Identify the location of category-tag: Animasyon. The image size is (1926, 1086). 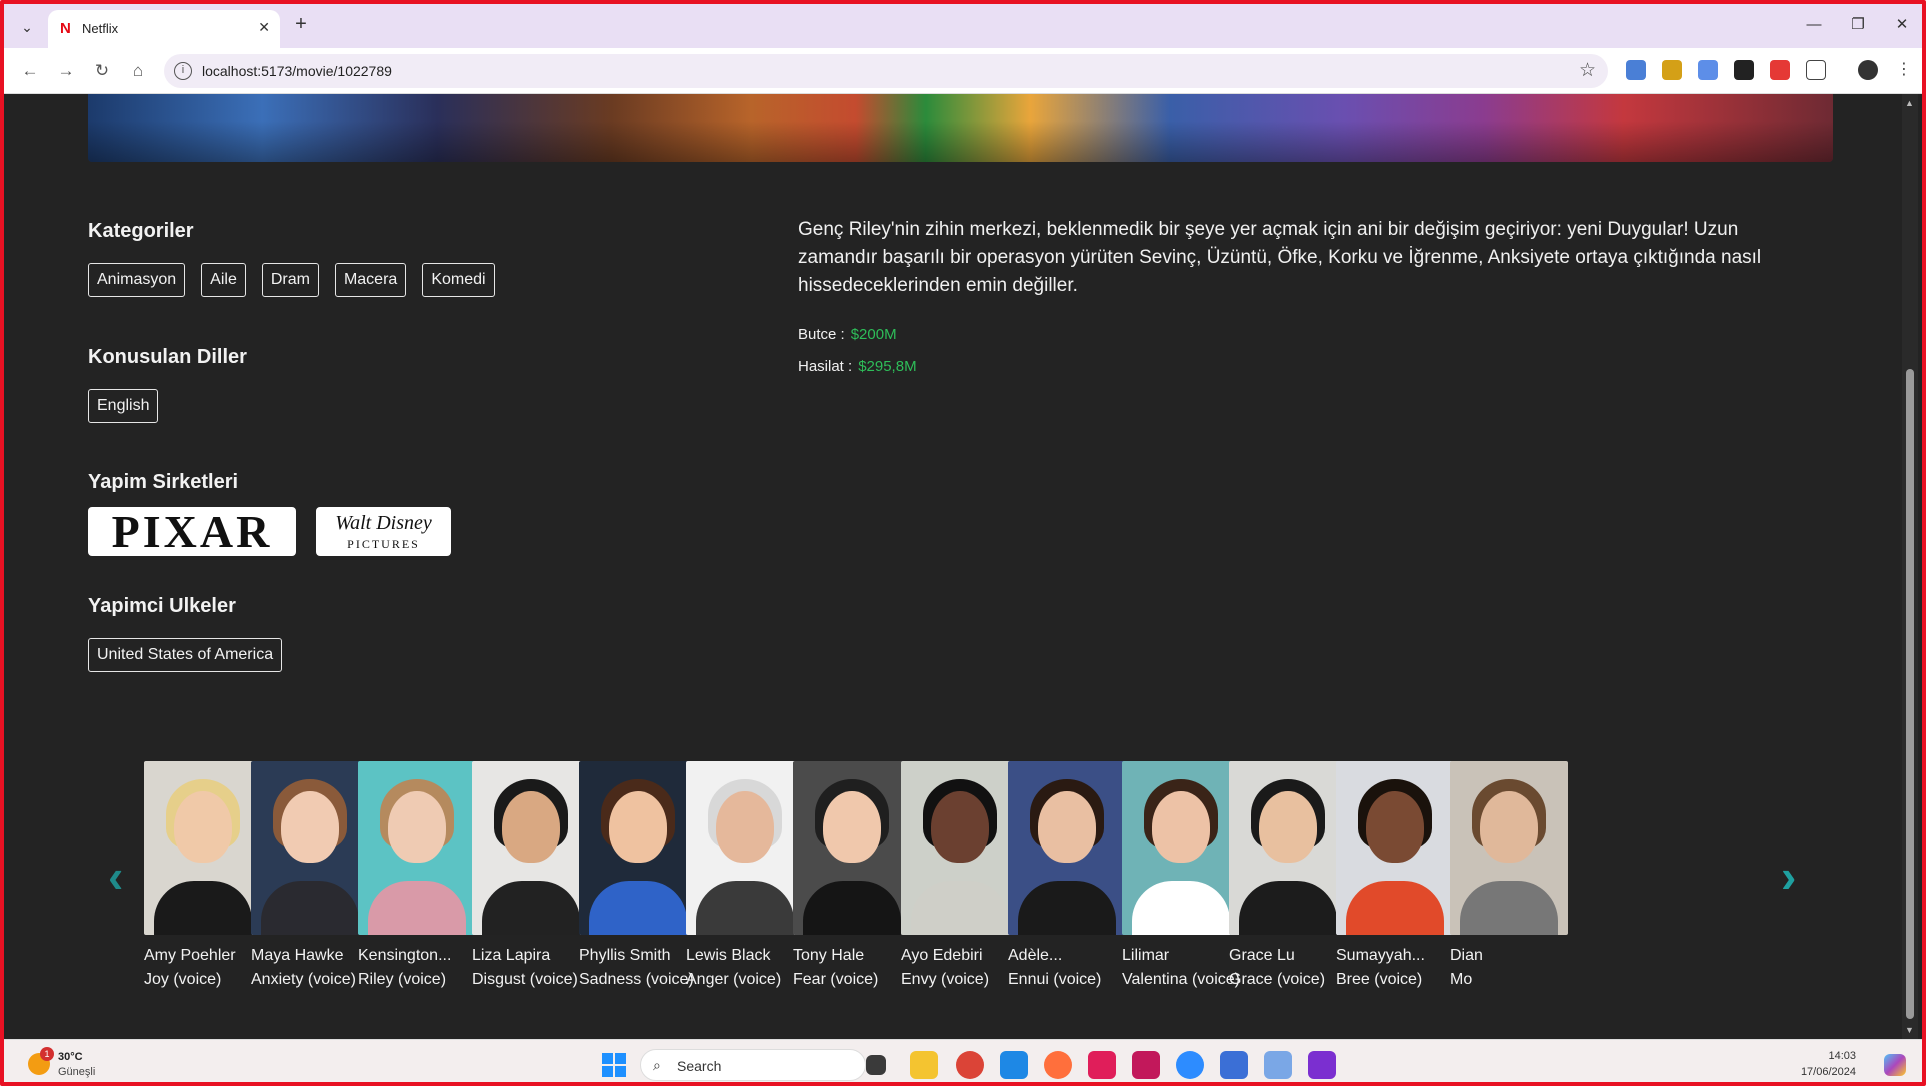
(137, 280).